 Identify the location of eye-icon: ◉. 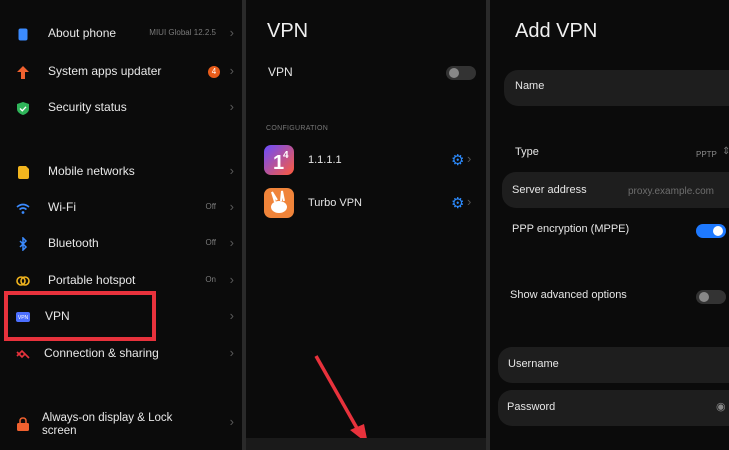
(721, 406).